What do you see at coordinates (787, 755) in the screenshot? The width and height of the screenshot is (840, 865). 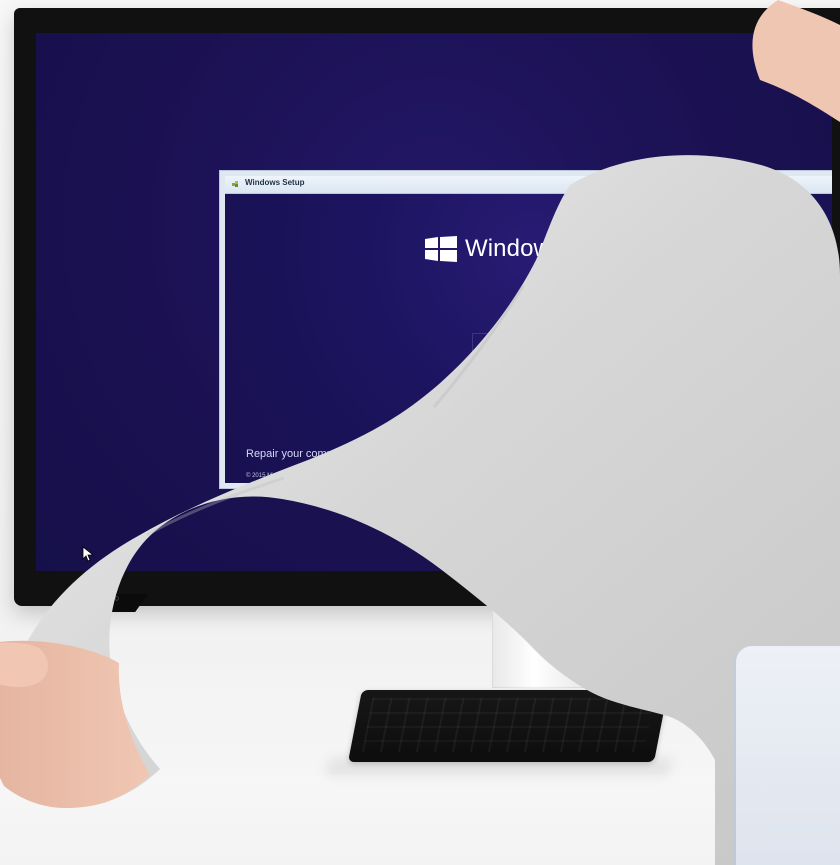 I see `chair-back` at bounding box center [787, 755].